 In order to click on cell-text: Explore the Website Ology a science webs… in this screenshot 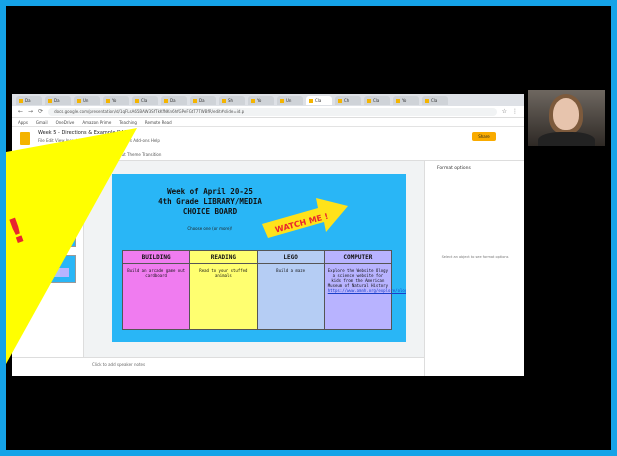, I will do `click(357, 278)`.